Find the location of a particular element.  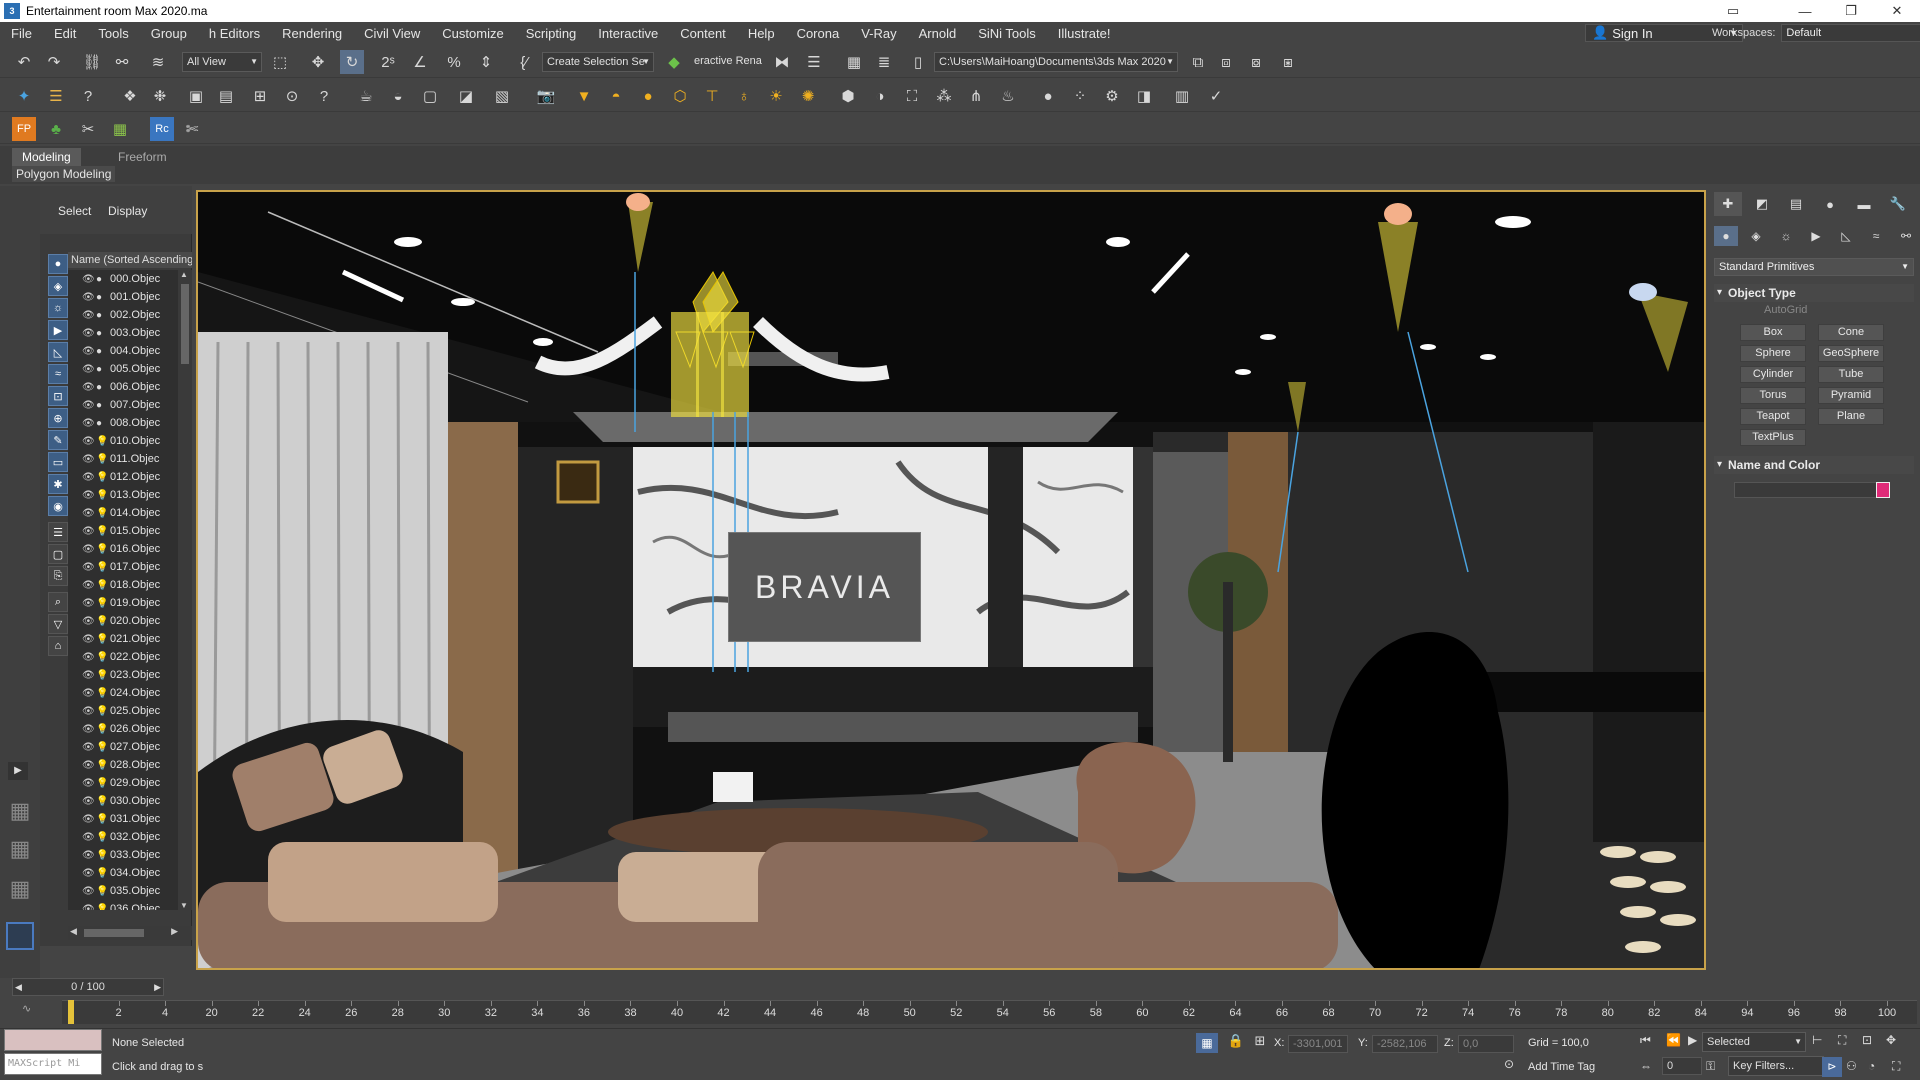

layout-icon-2: ▦ is located at coordinates (20, 850).